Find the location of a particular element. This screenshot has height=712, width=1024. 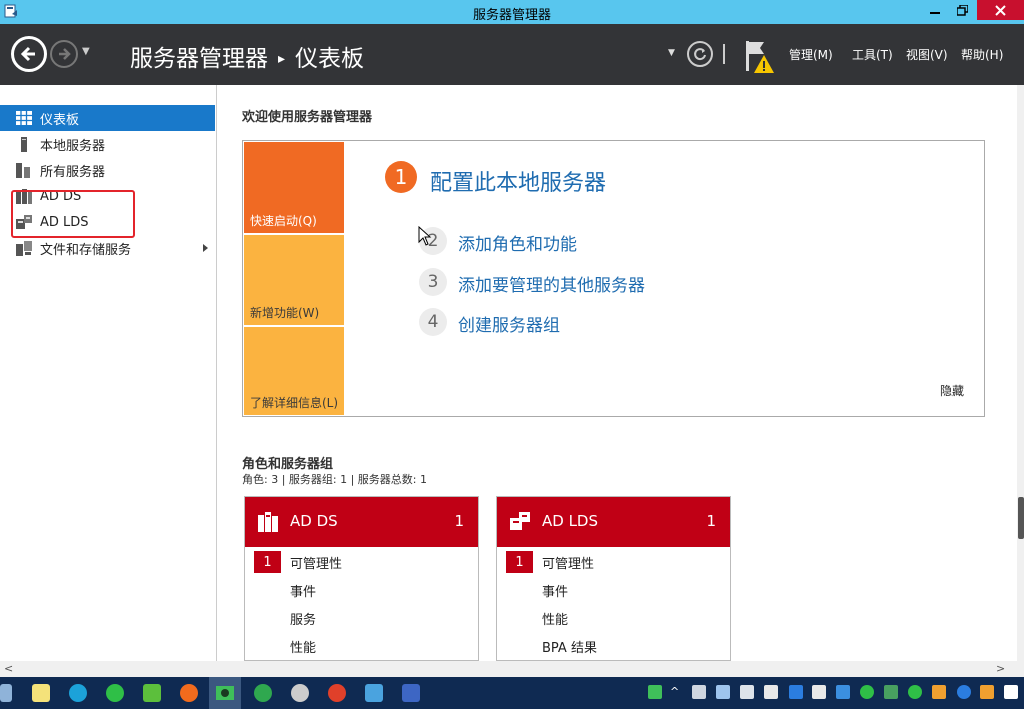

sidebar-item-all-servers: 所有服务器 is located at coordinates (107, 170).